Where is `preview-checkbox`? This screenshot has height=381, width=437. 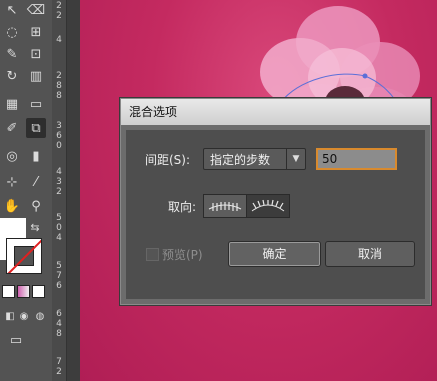
preview-checkbox is located at coordinates (152, 254).